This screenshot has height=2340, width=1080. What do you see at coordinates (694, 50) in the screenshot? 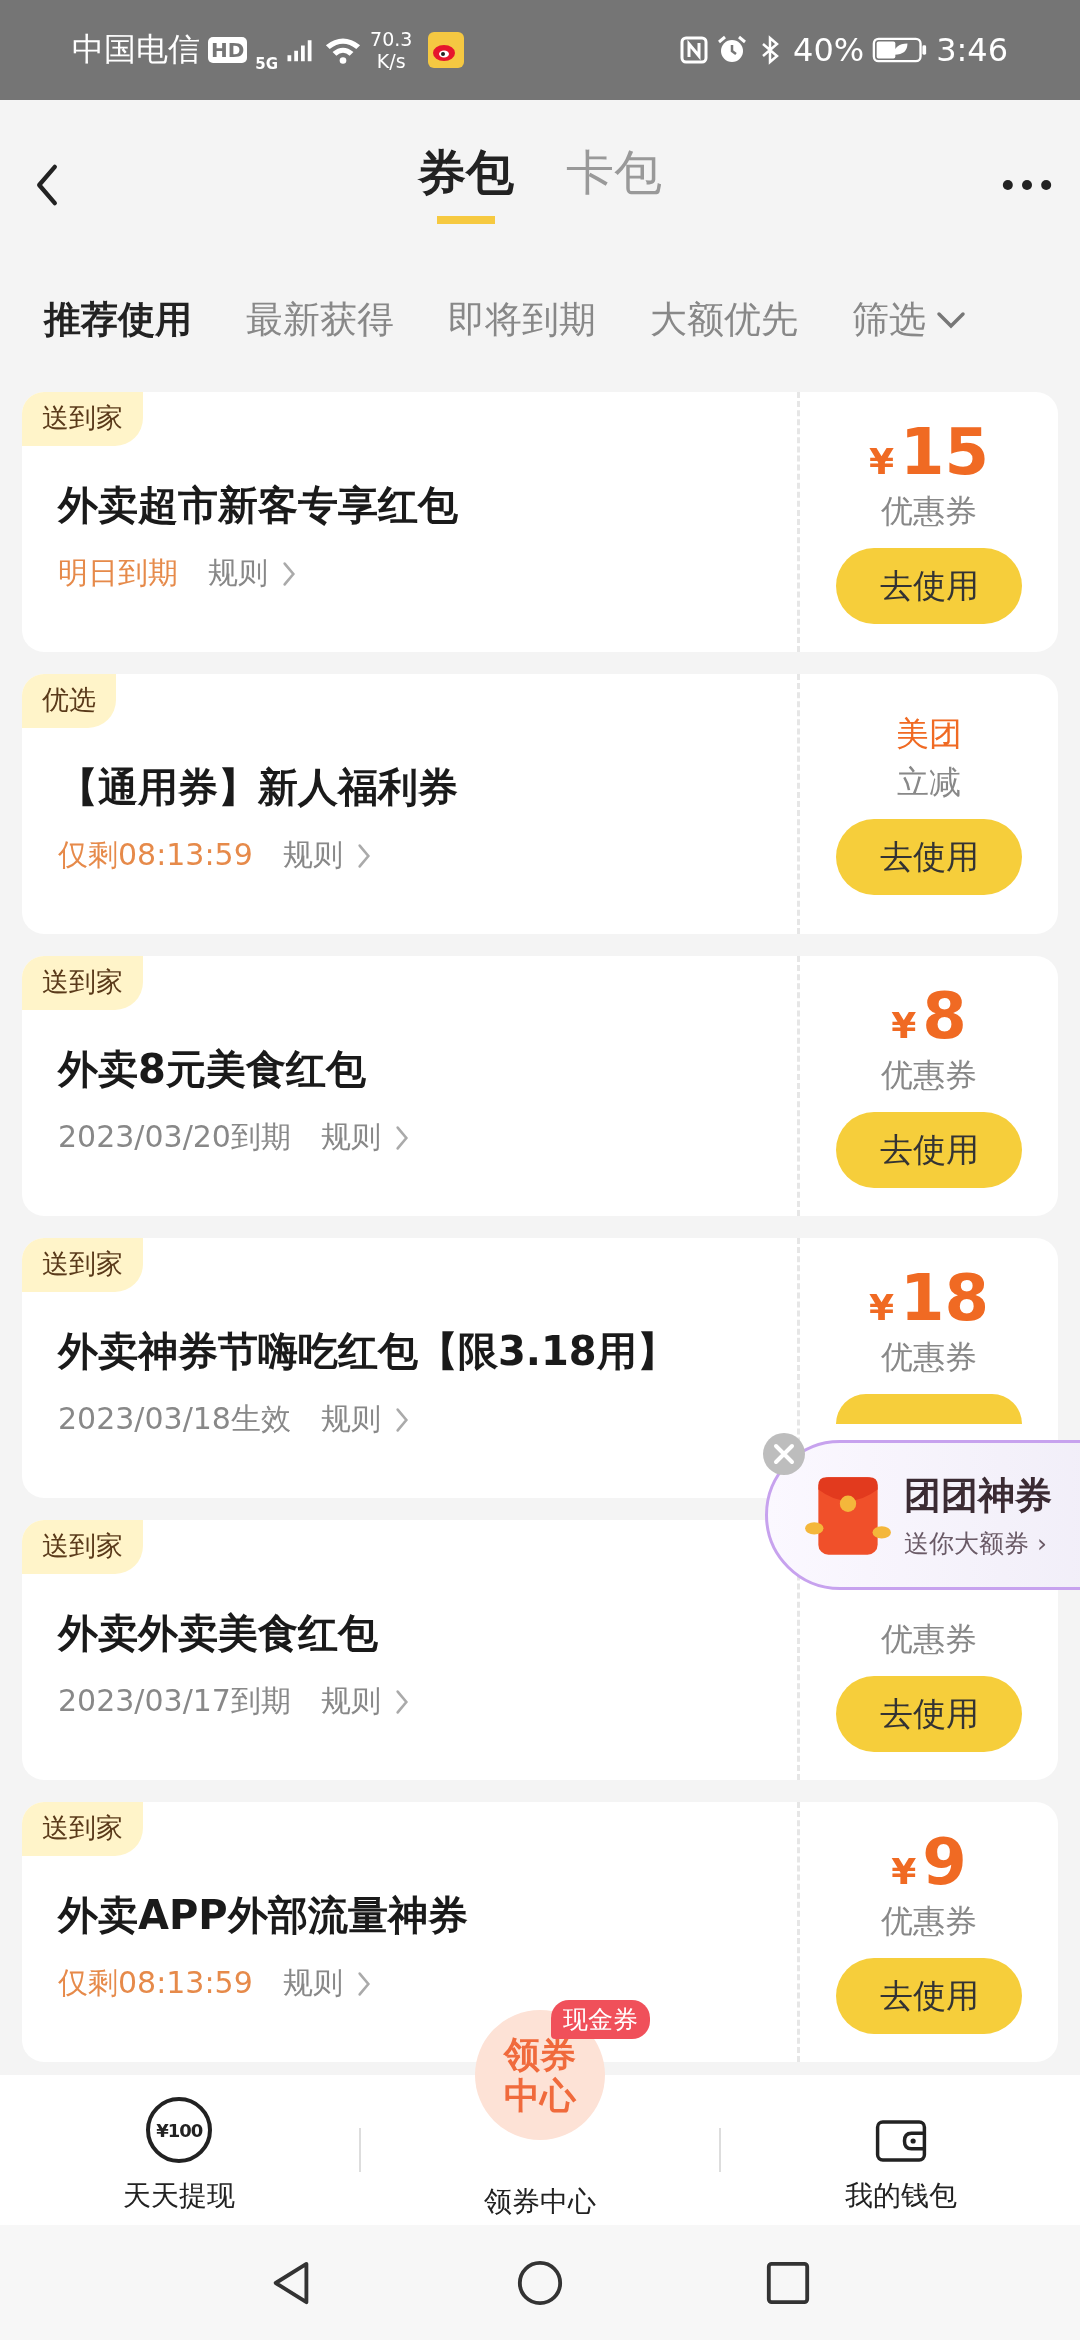
I see `nfc-icon` at bounding box center [694, 50].